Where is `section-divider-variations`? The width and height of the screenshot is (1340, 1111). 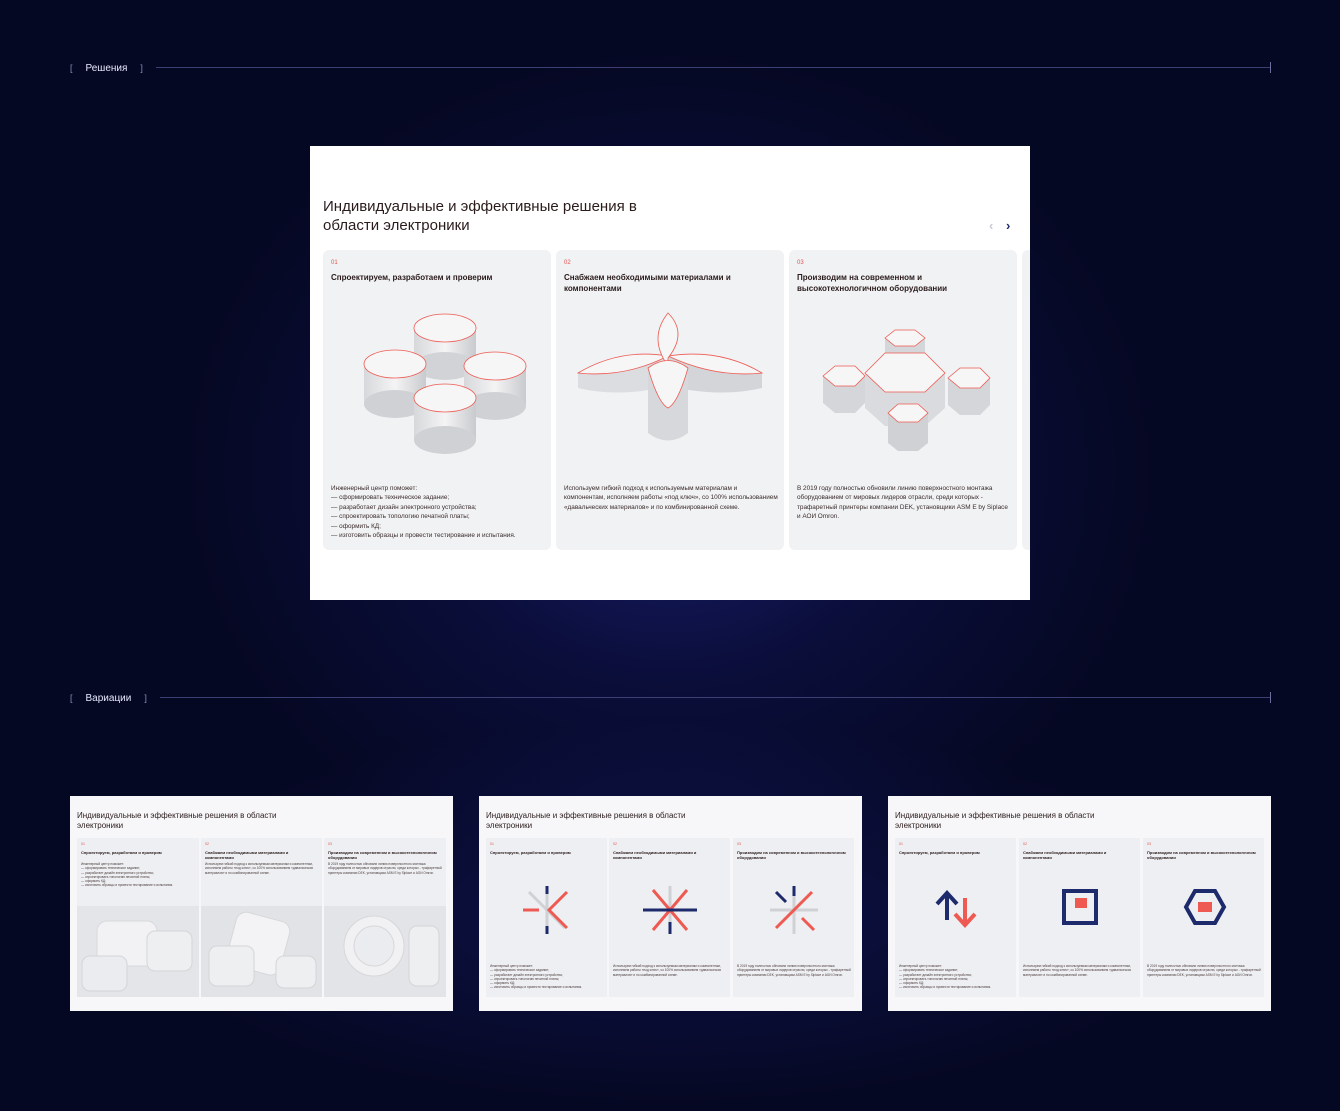 section-divider-variations is located at coordinates (715, 697).